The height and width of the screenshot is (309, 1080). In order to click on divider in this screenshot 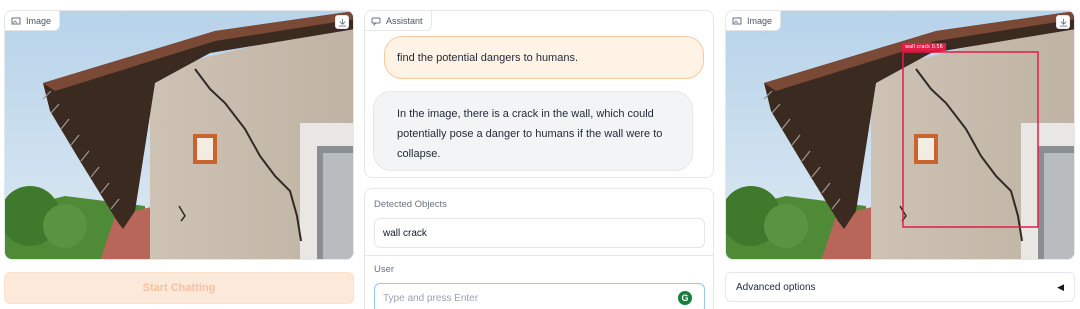, I will do `click(539, 255)`.